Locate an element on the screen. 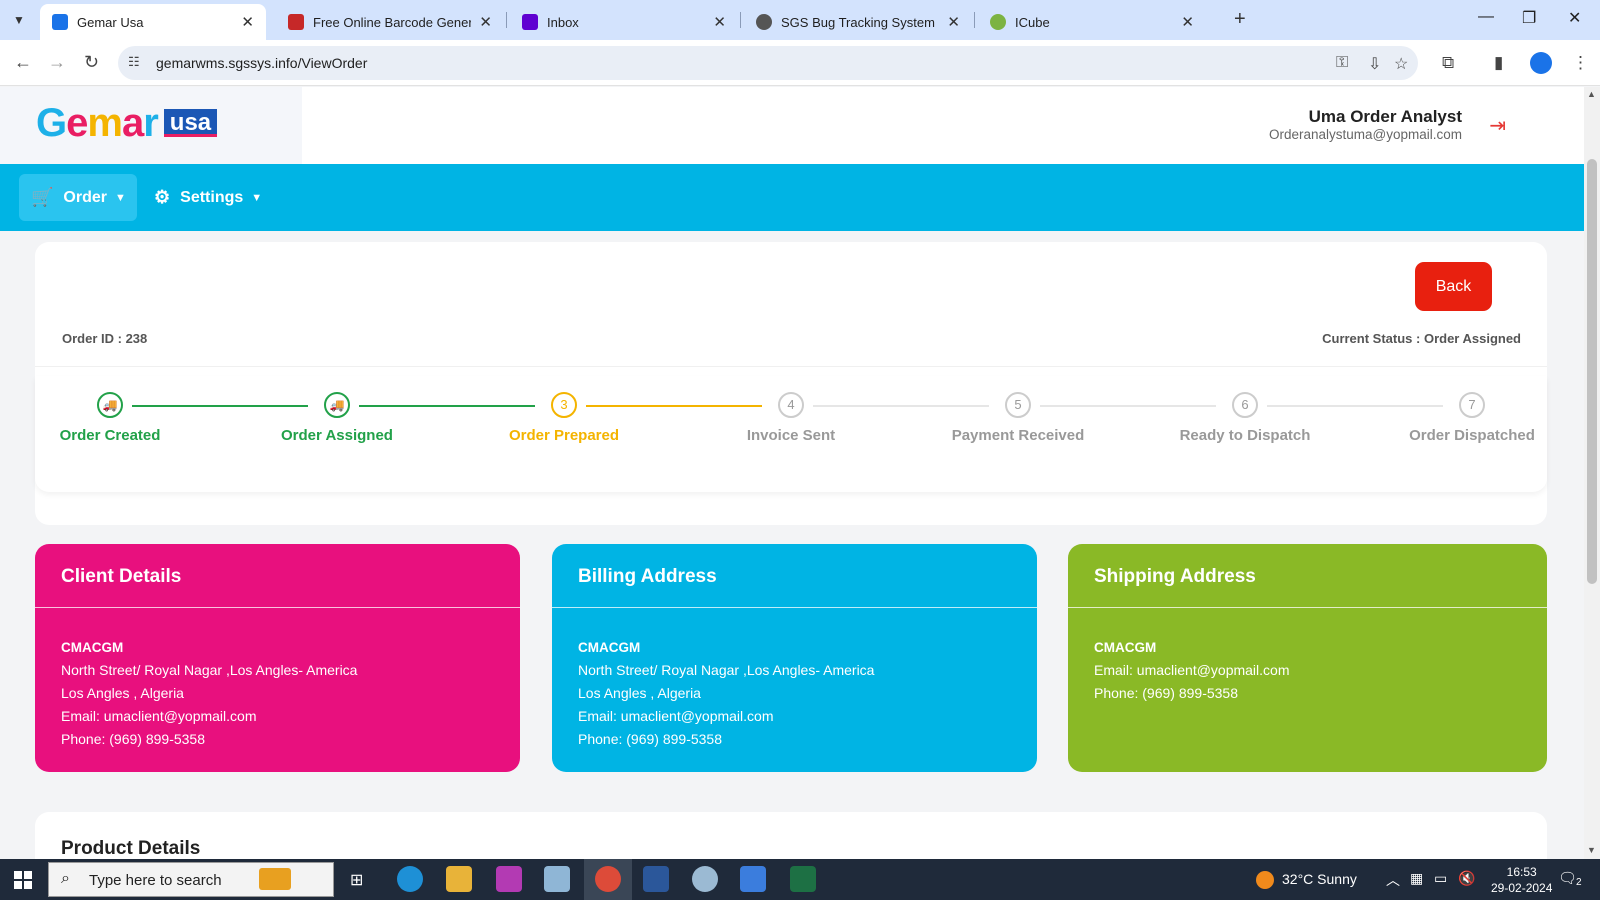 Image resolution: width=1600 pixels, height=900 pixels. page-scrollbar: ▲ ▼ is located at coordinates (1592, 473).